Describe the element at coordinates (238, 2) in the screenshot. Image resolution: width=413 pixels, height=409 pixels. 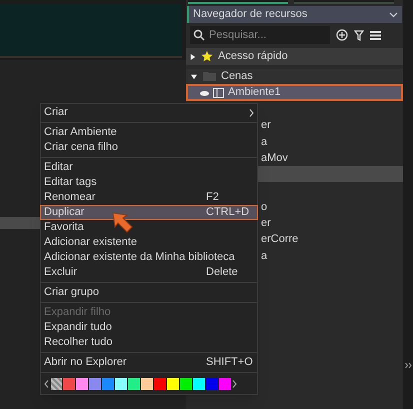
I see `tab` at that location.